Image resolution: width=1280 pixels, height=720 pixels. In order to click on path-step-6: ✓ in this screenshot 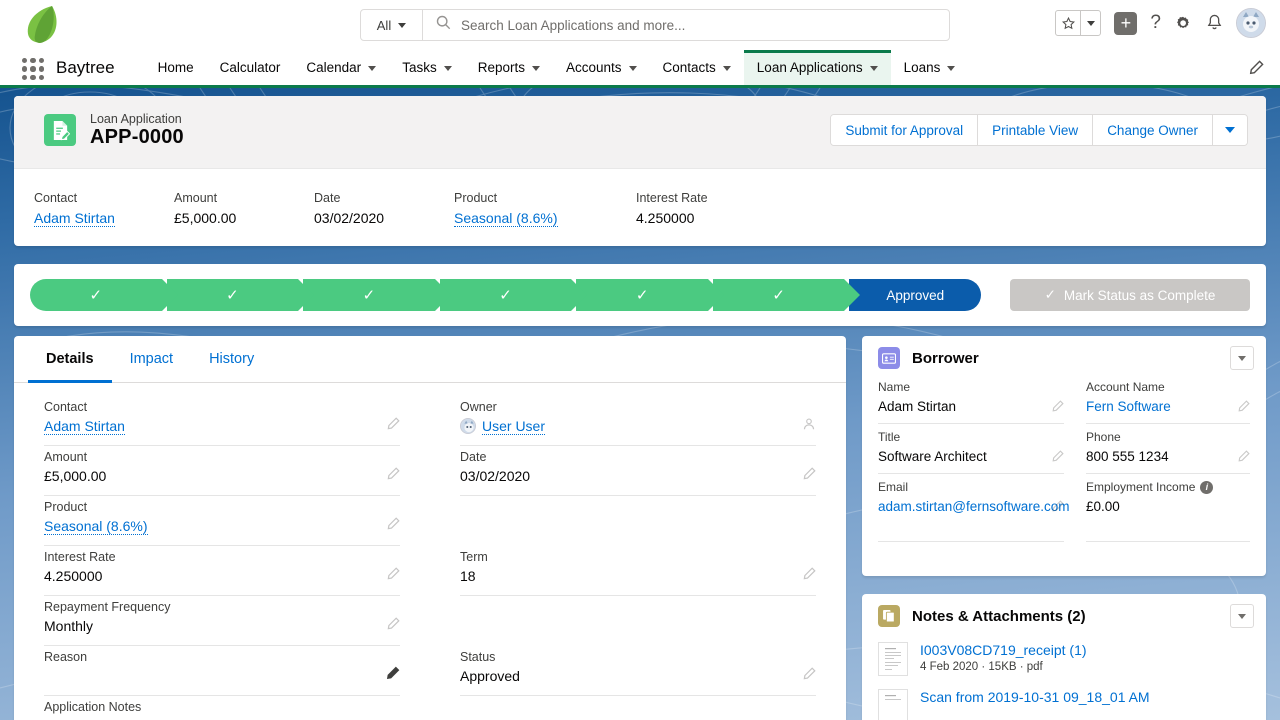, I will do `click(786, 295)`.